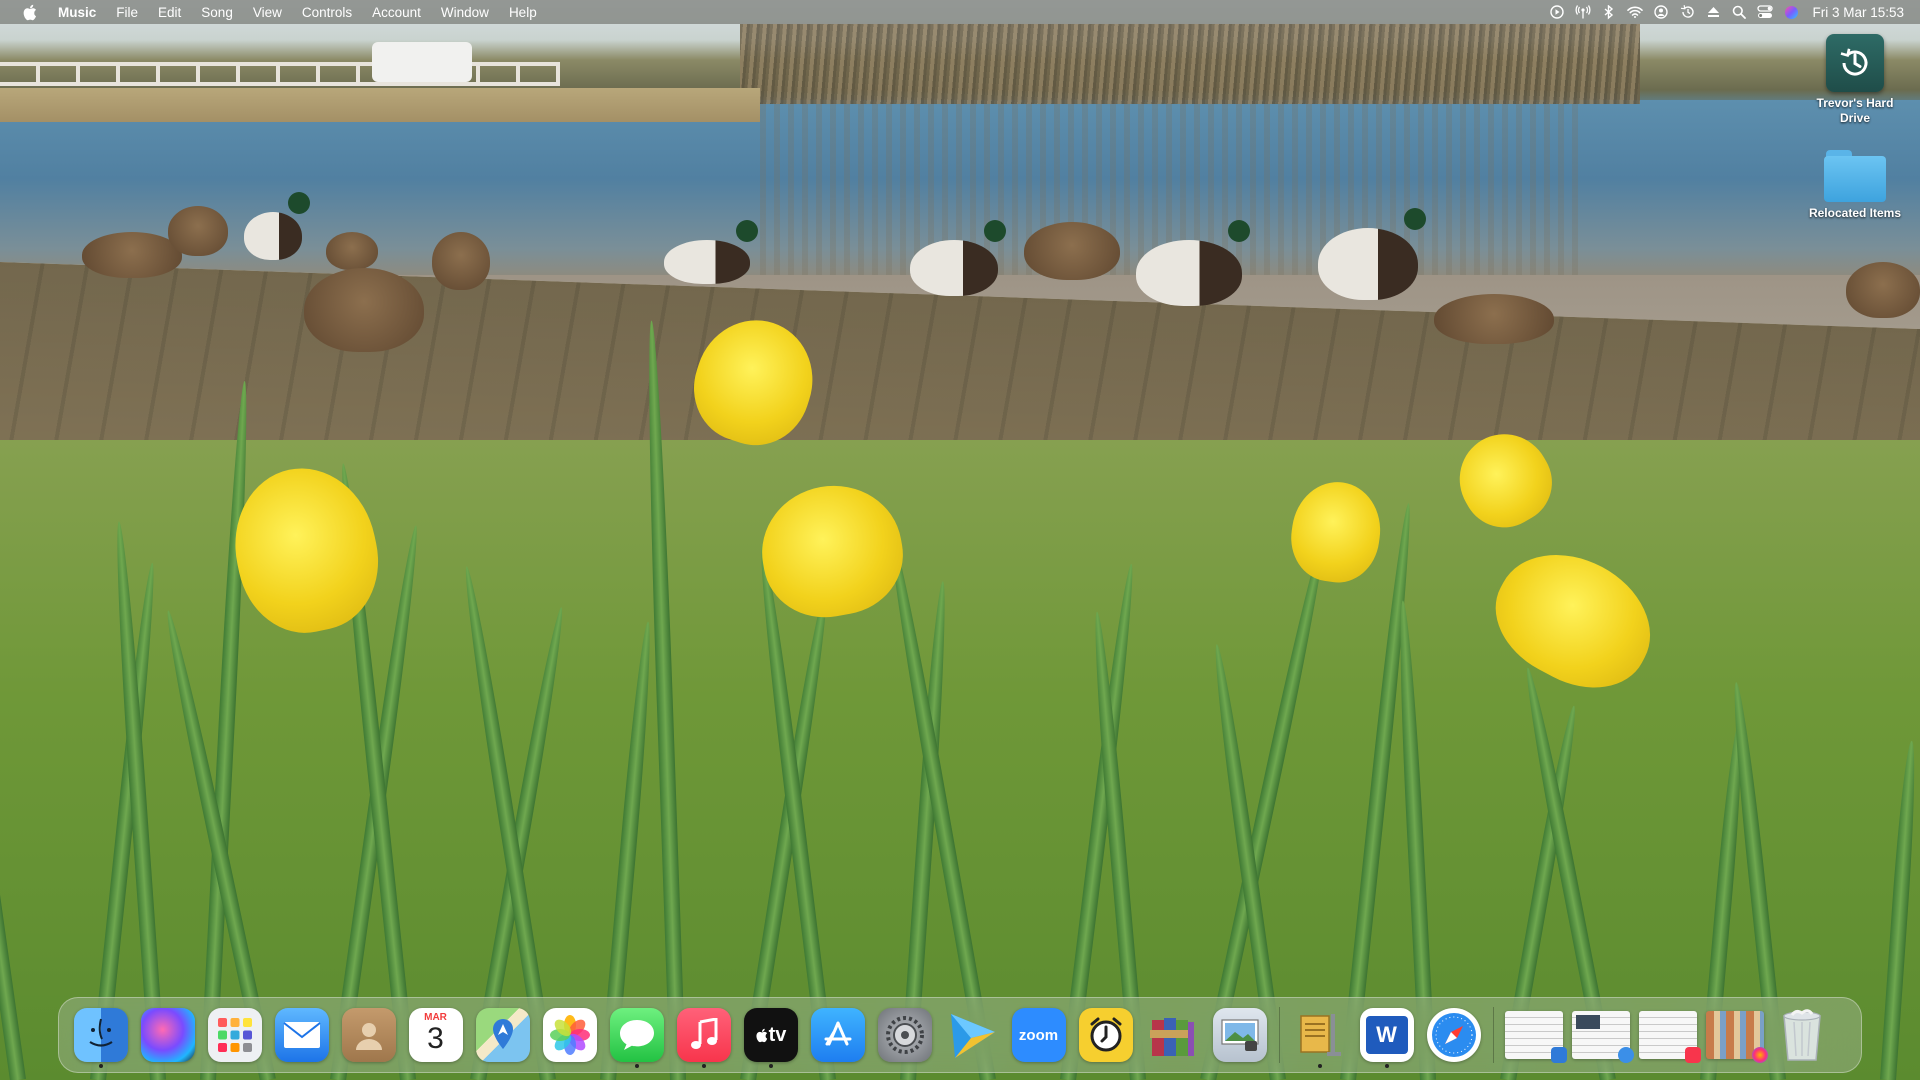  I want to click on messages-icon, so click(636, 1035).